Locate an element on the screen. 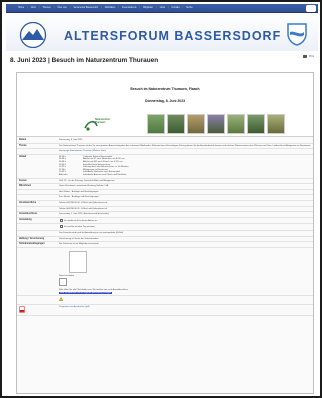  row-value-text: Ich möchte mit dem Zug anreisen is located at coordinates (79, 227).